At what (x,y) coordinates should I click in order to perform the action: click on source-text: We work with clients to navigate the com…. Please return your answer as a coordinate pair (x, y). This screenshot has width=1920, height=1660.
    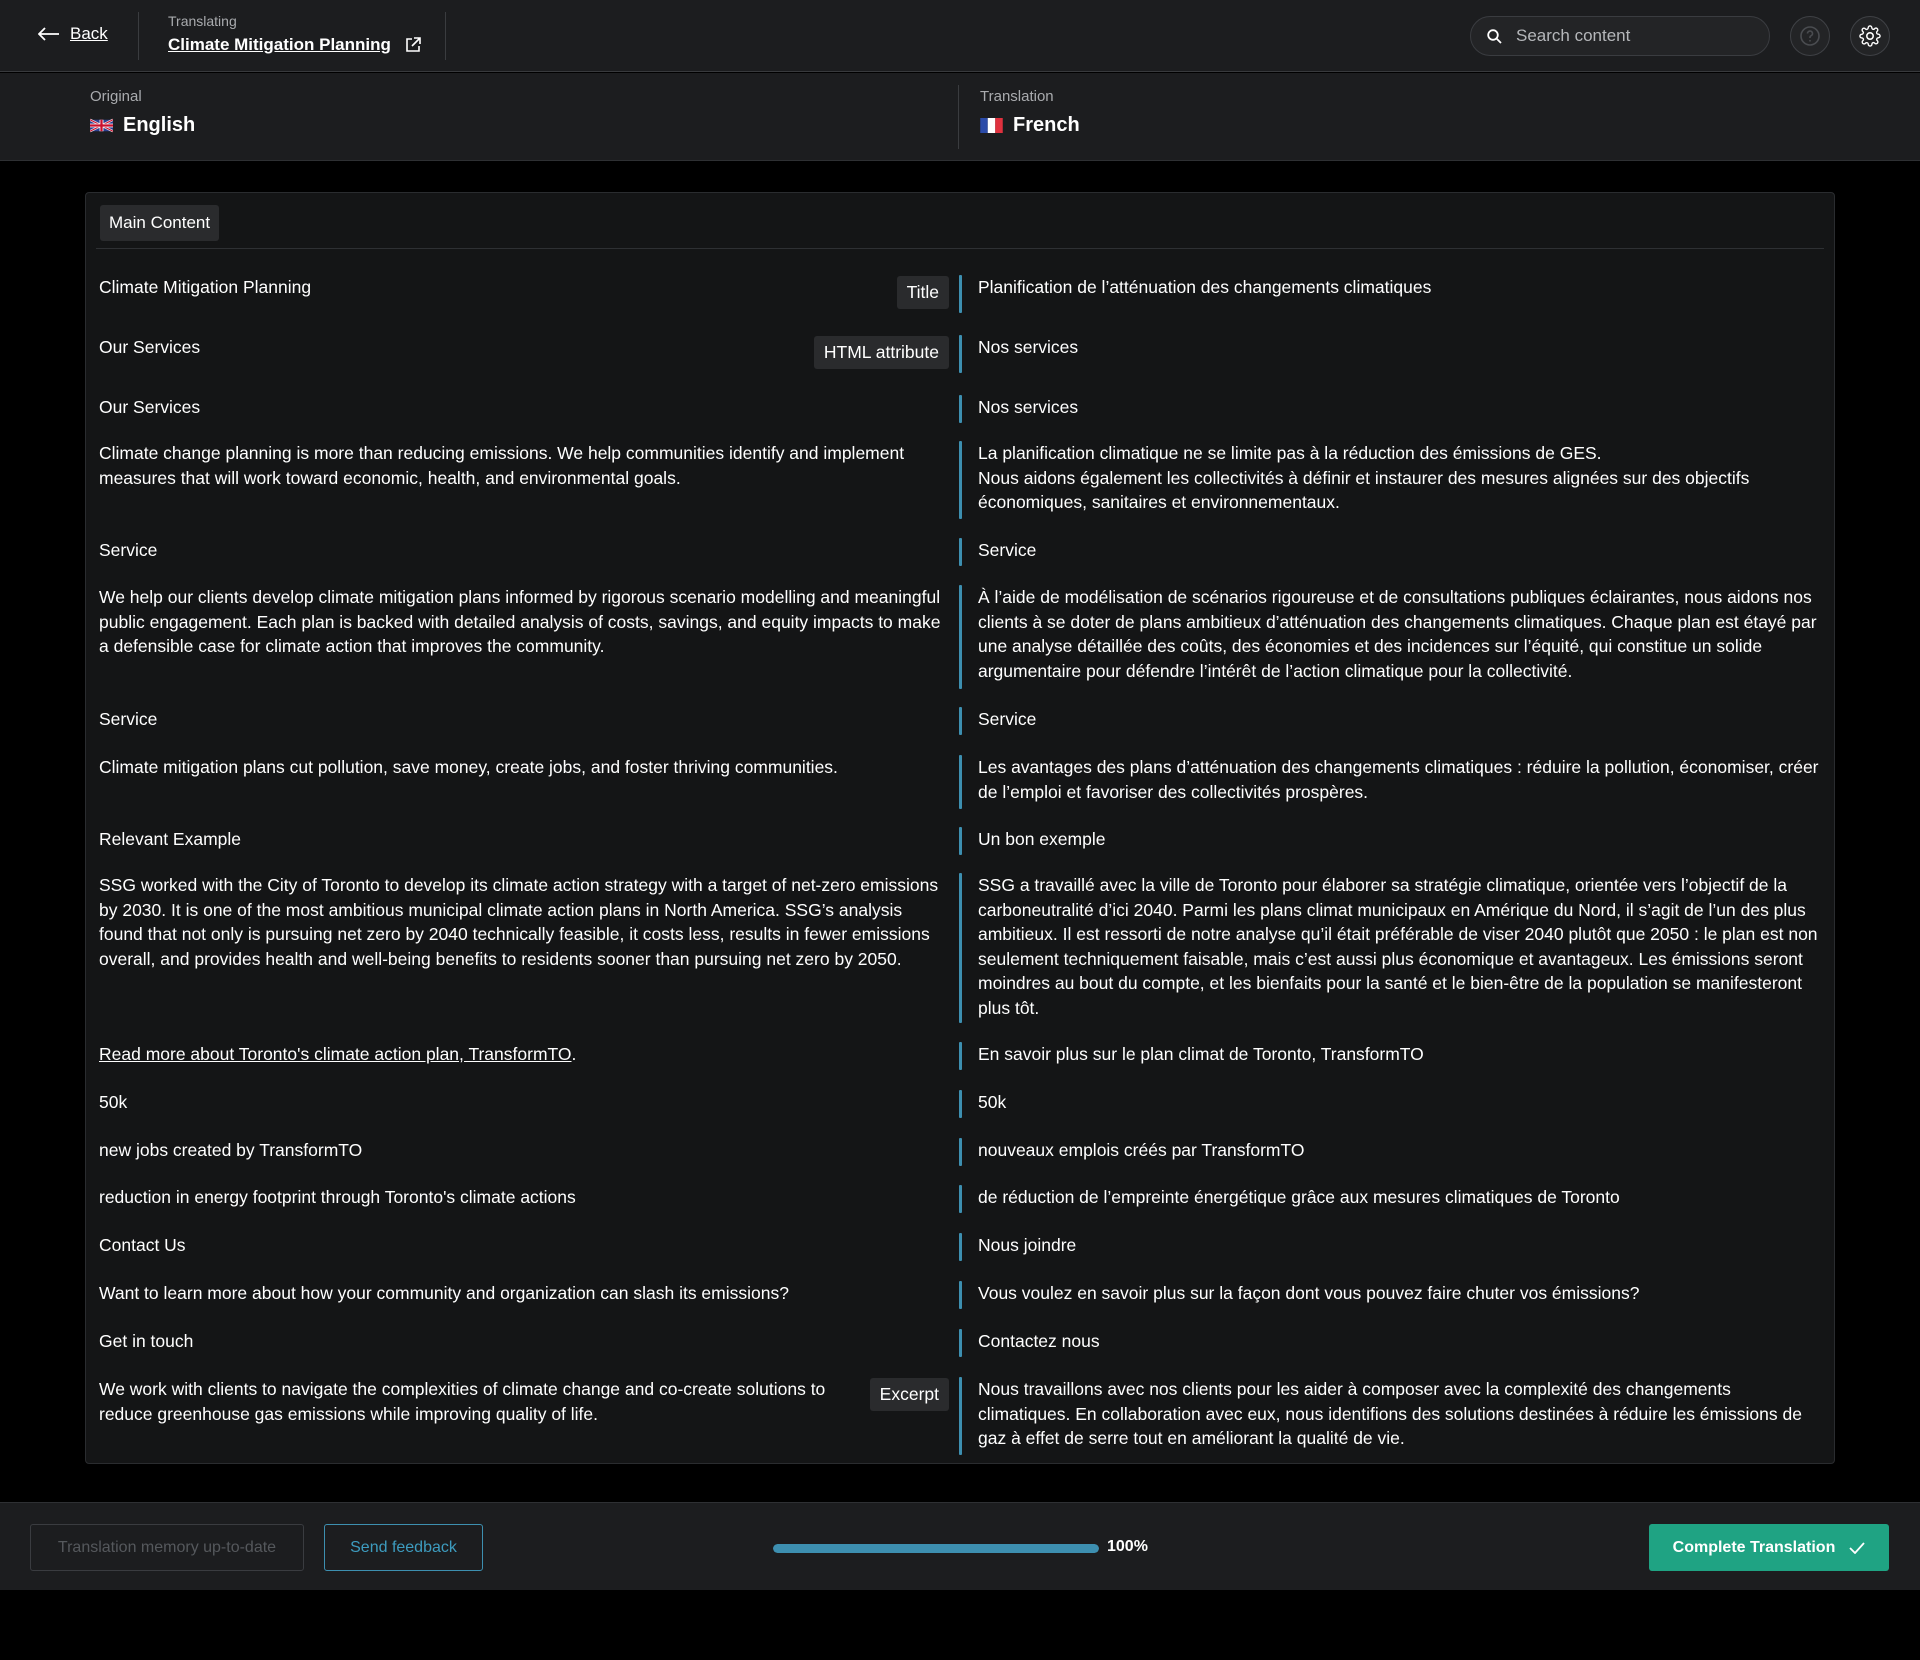
    Looking at the image, I should click on (462, 1401).